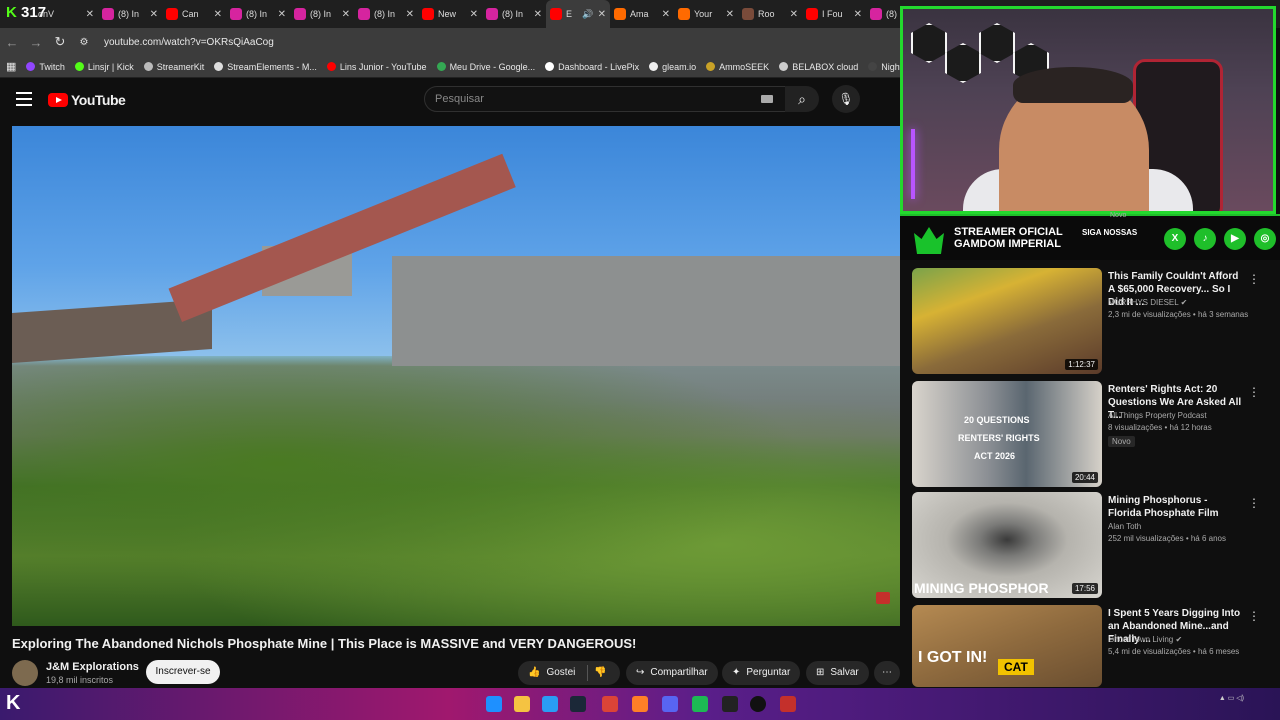 This screenshot has height=720, width=1280. What do you see at coordinates (12, 42) in the screenshot?
I see `back-icon: ←` at bounding box center [12, 42].